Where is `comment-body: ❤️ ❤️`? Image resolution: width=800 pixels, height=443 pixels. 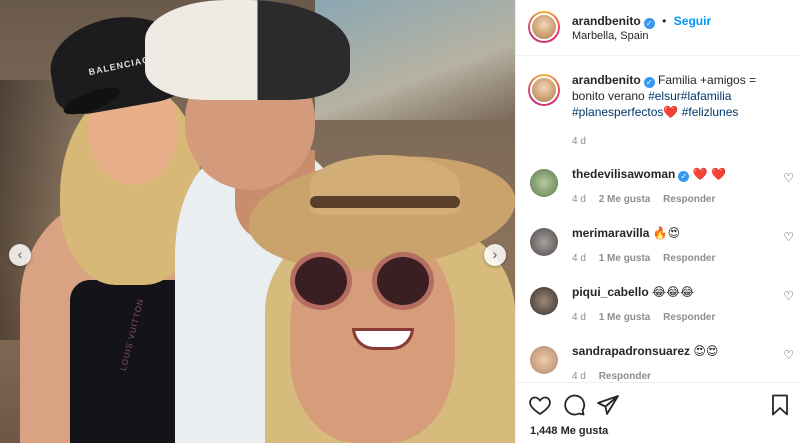 comment-body: ❤️ ❤️ is located at coordinates (709, 174).